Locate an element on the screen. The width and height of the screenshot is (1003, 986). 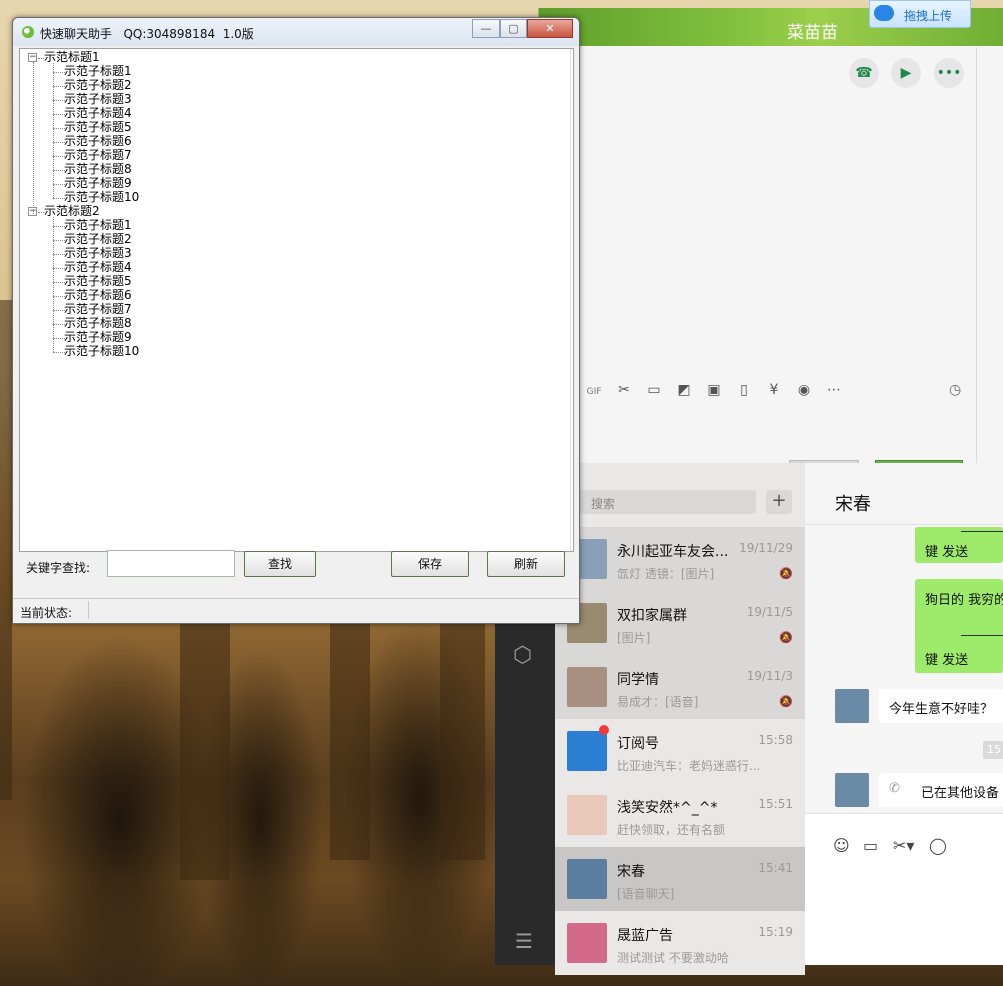
image-icon: ▣ is located at coordinates (714, 390).